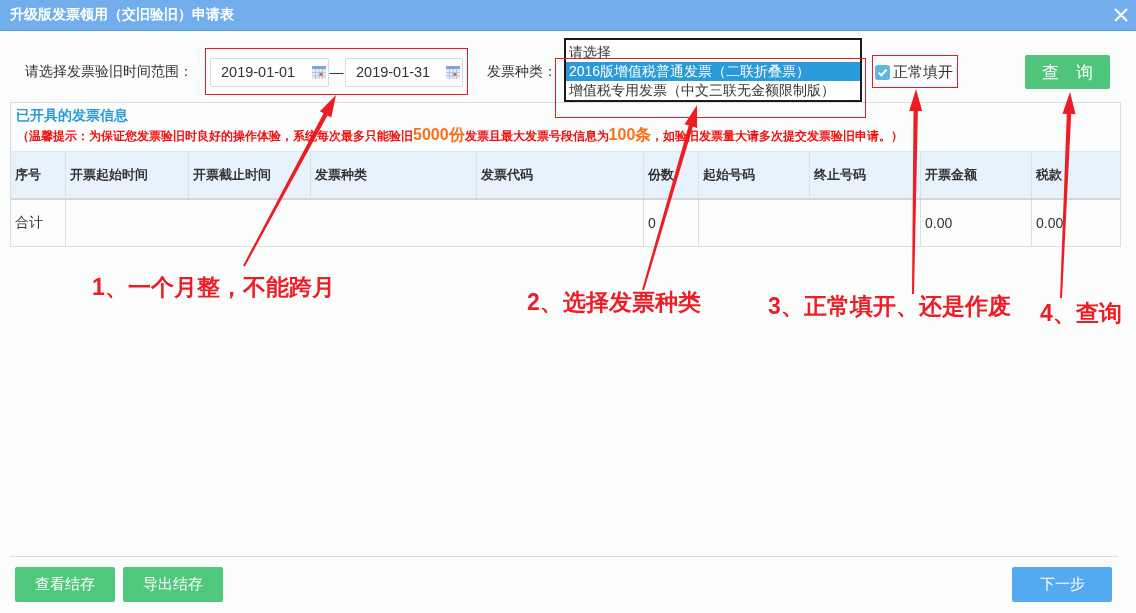  What do you see at coordinates (1081, 313) in the screenshot?
I see `annotation-caption: 4、查询` at bounding box center [1081, 313].